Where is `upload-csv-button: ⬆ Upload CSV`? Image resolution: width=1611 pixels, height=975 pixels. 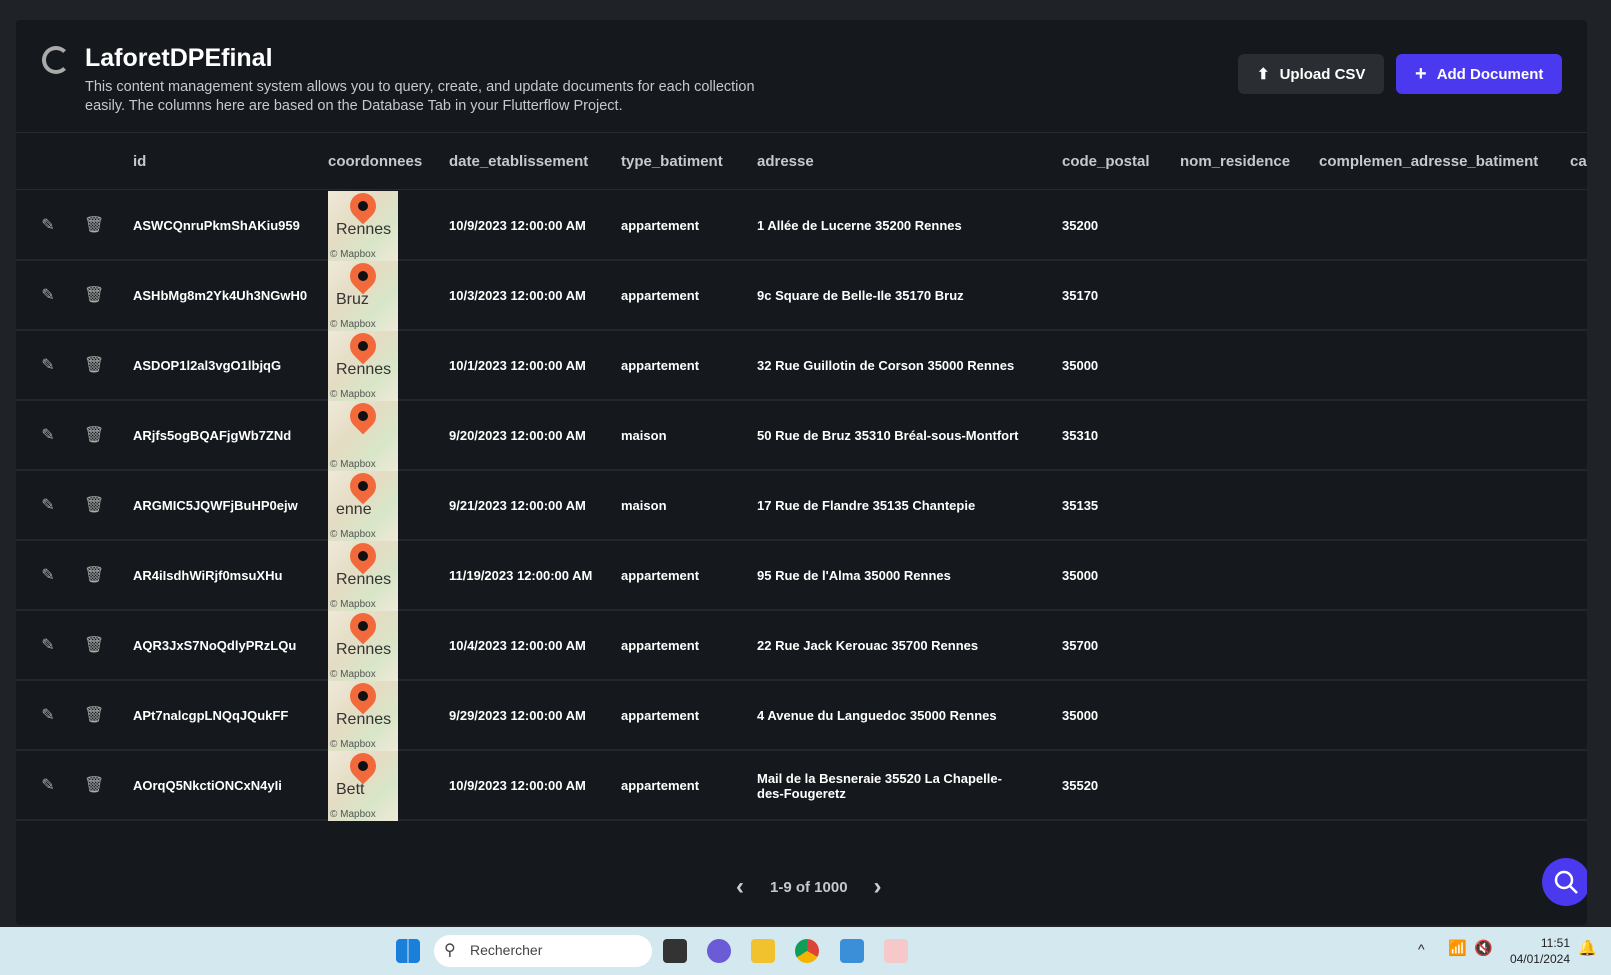
upload-csv-button: ⬆ Upload CSV is located at coordinates (1311, 74).